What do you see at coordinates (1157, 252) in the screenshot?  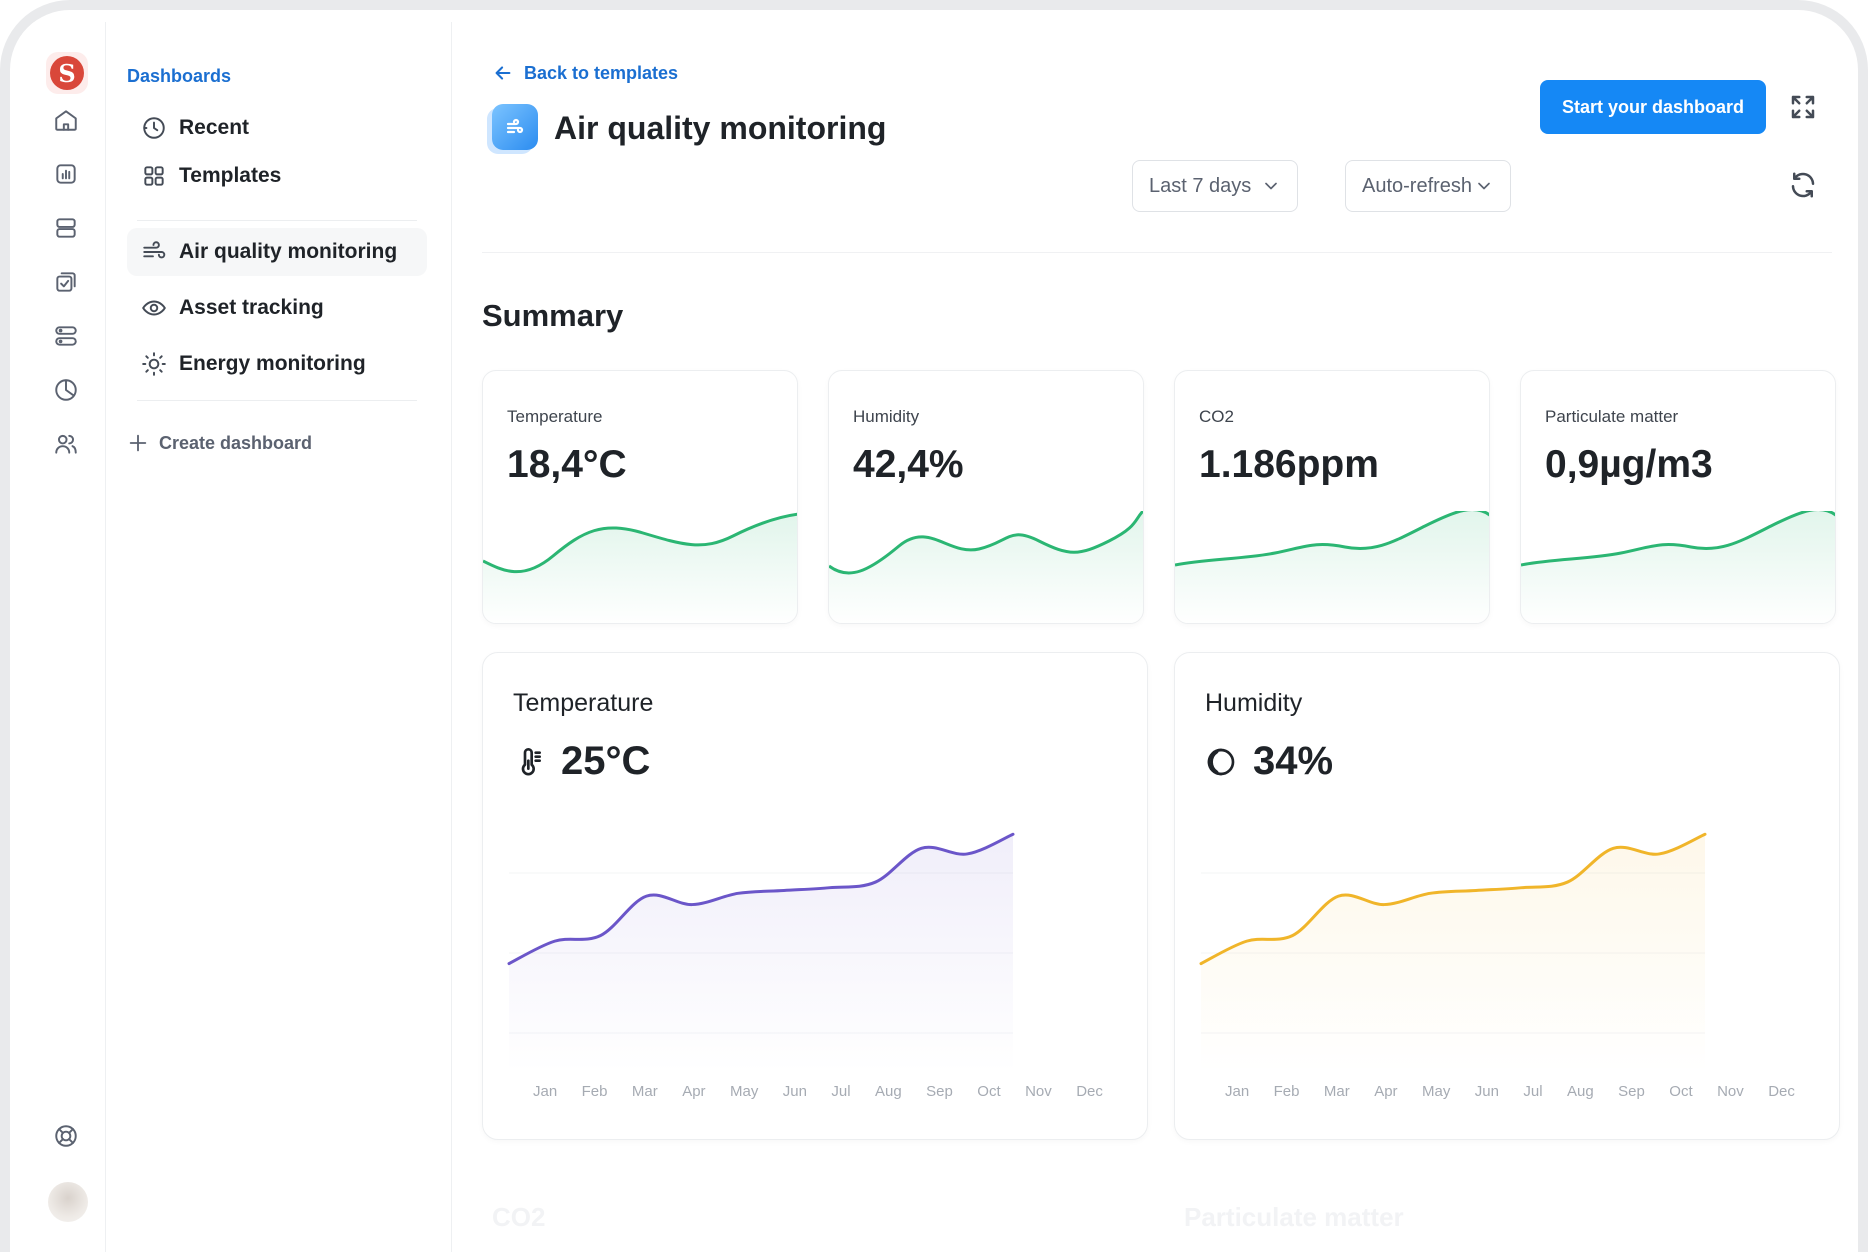 I see `header-divider` at bounding box center [1157, 252].